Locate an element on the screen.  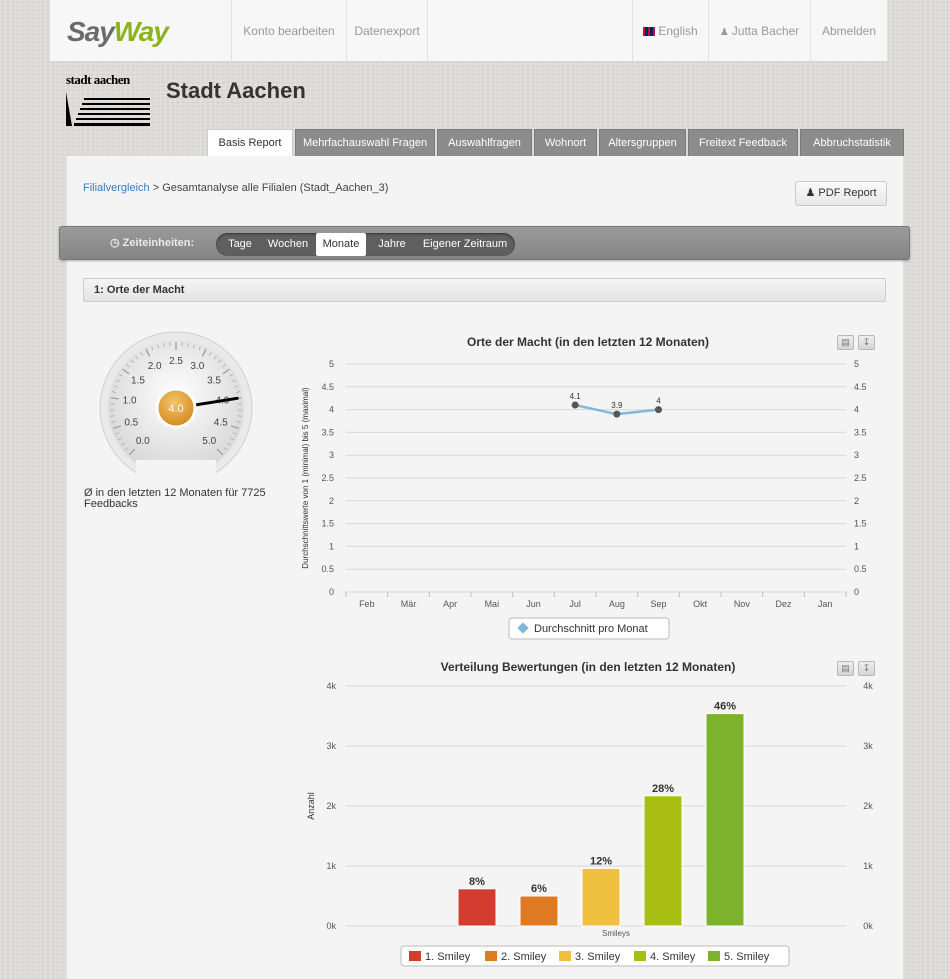
y-tick-label-right: 2 is located at coordinates (856, 501).